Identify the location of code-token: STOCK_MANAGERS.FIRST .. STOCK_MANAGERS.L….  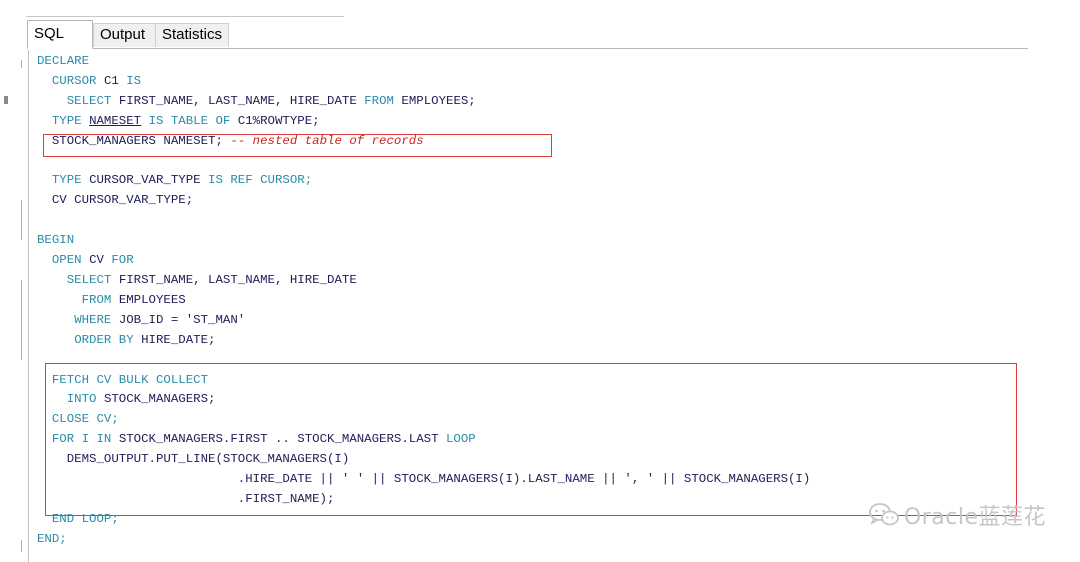
(278, 439).